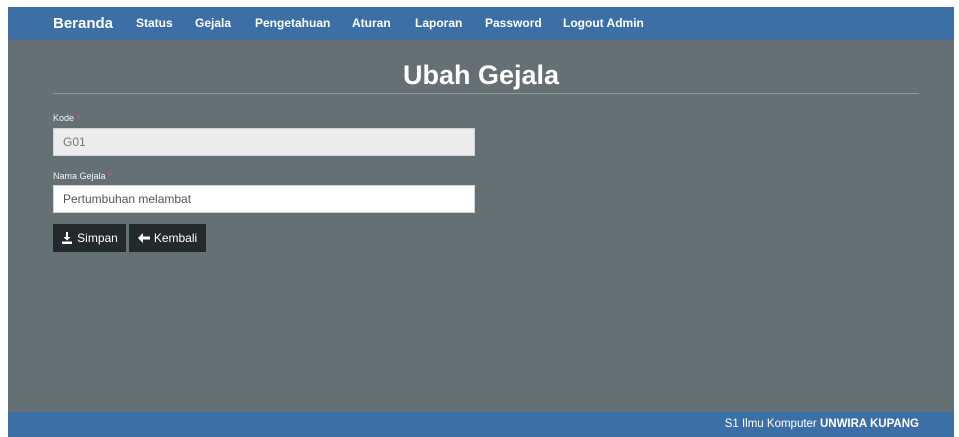  I want to click on footer-credit: S1 Ilmu Komputer UNWIRA KUPANG, so click(822, 424).